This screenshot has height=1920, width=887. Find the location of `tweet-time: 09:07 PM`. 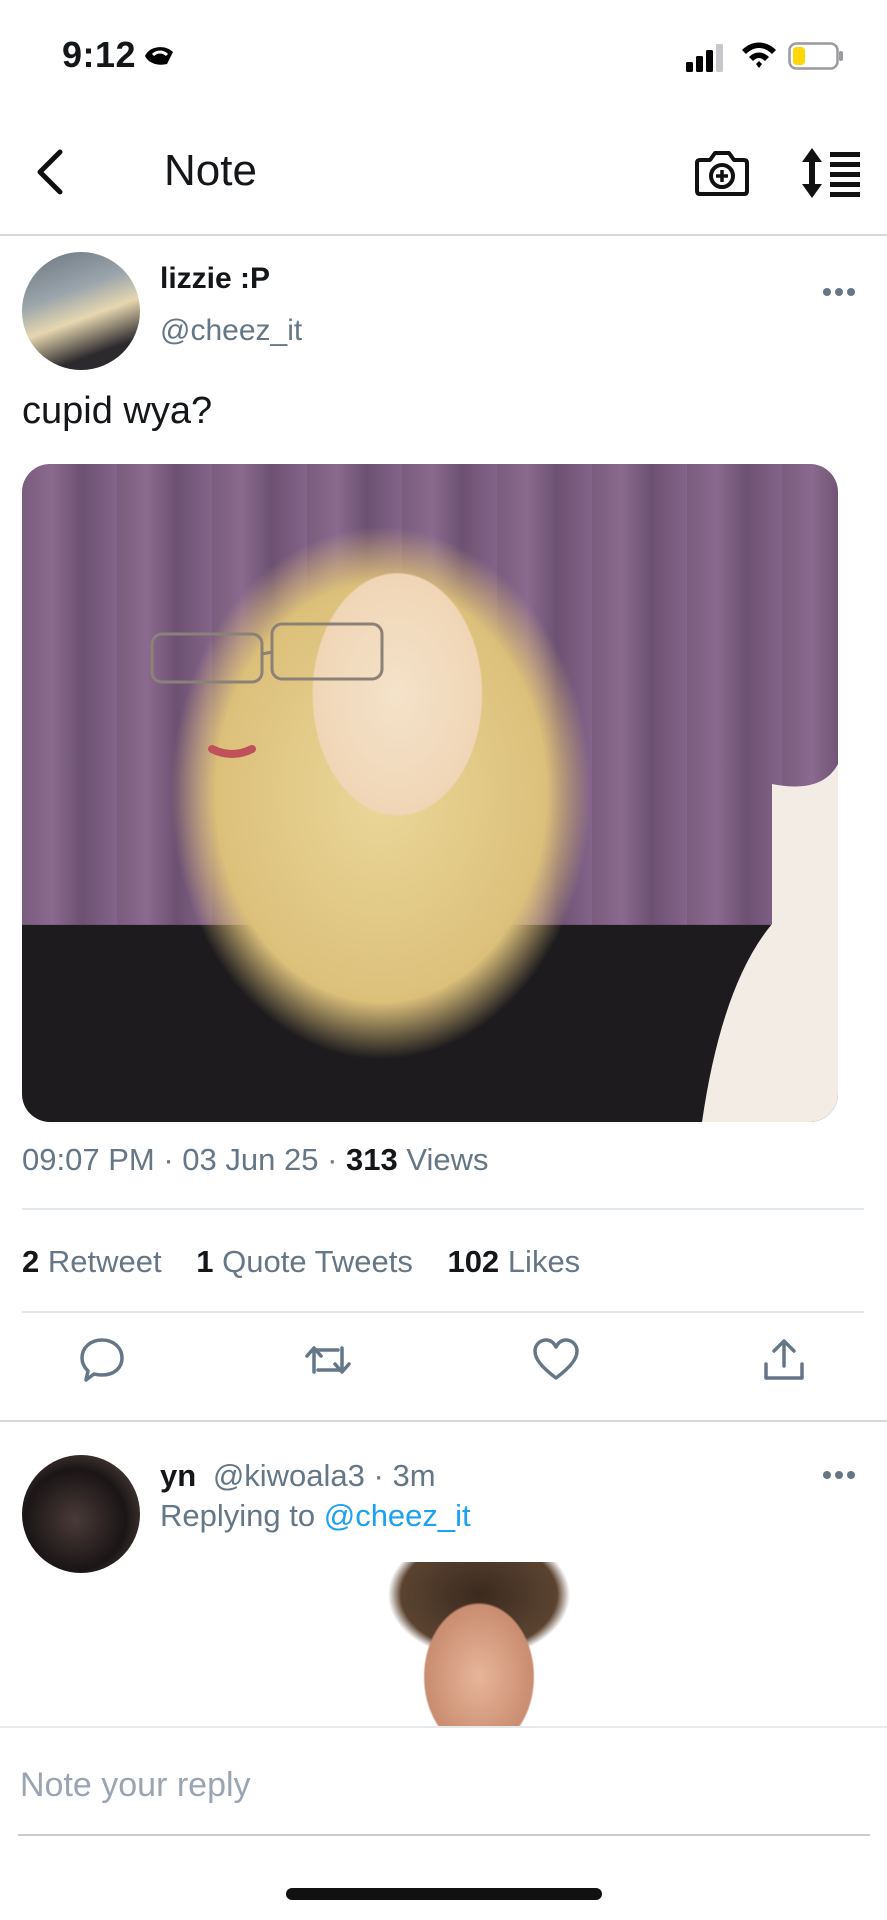

tweet-time: 09:07 PM is located at coordinates (88, 1159).